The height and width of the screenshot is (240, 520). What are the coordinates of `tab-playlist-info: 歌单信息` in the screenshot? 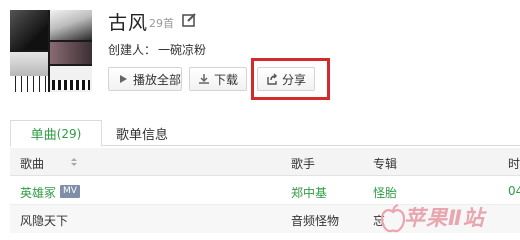 It's located at (142, 133).